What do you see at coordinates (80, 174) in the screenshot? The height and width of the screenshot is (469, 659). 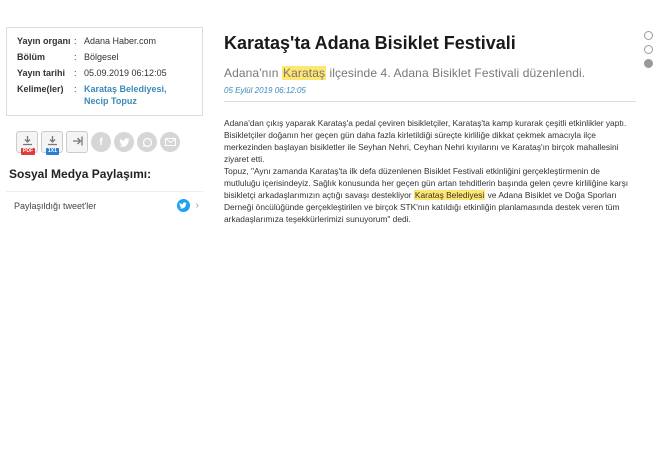 I see `social-title: Sosyal Medya Paylaşımı:` at bounding box center [80, 174].